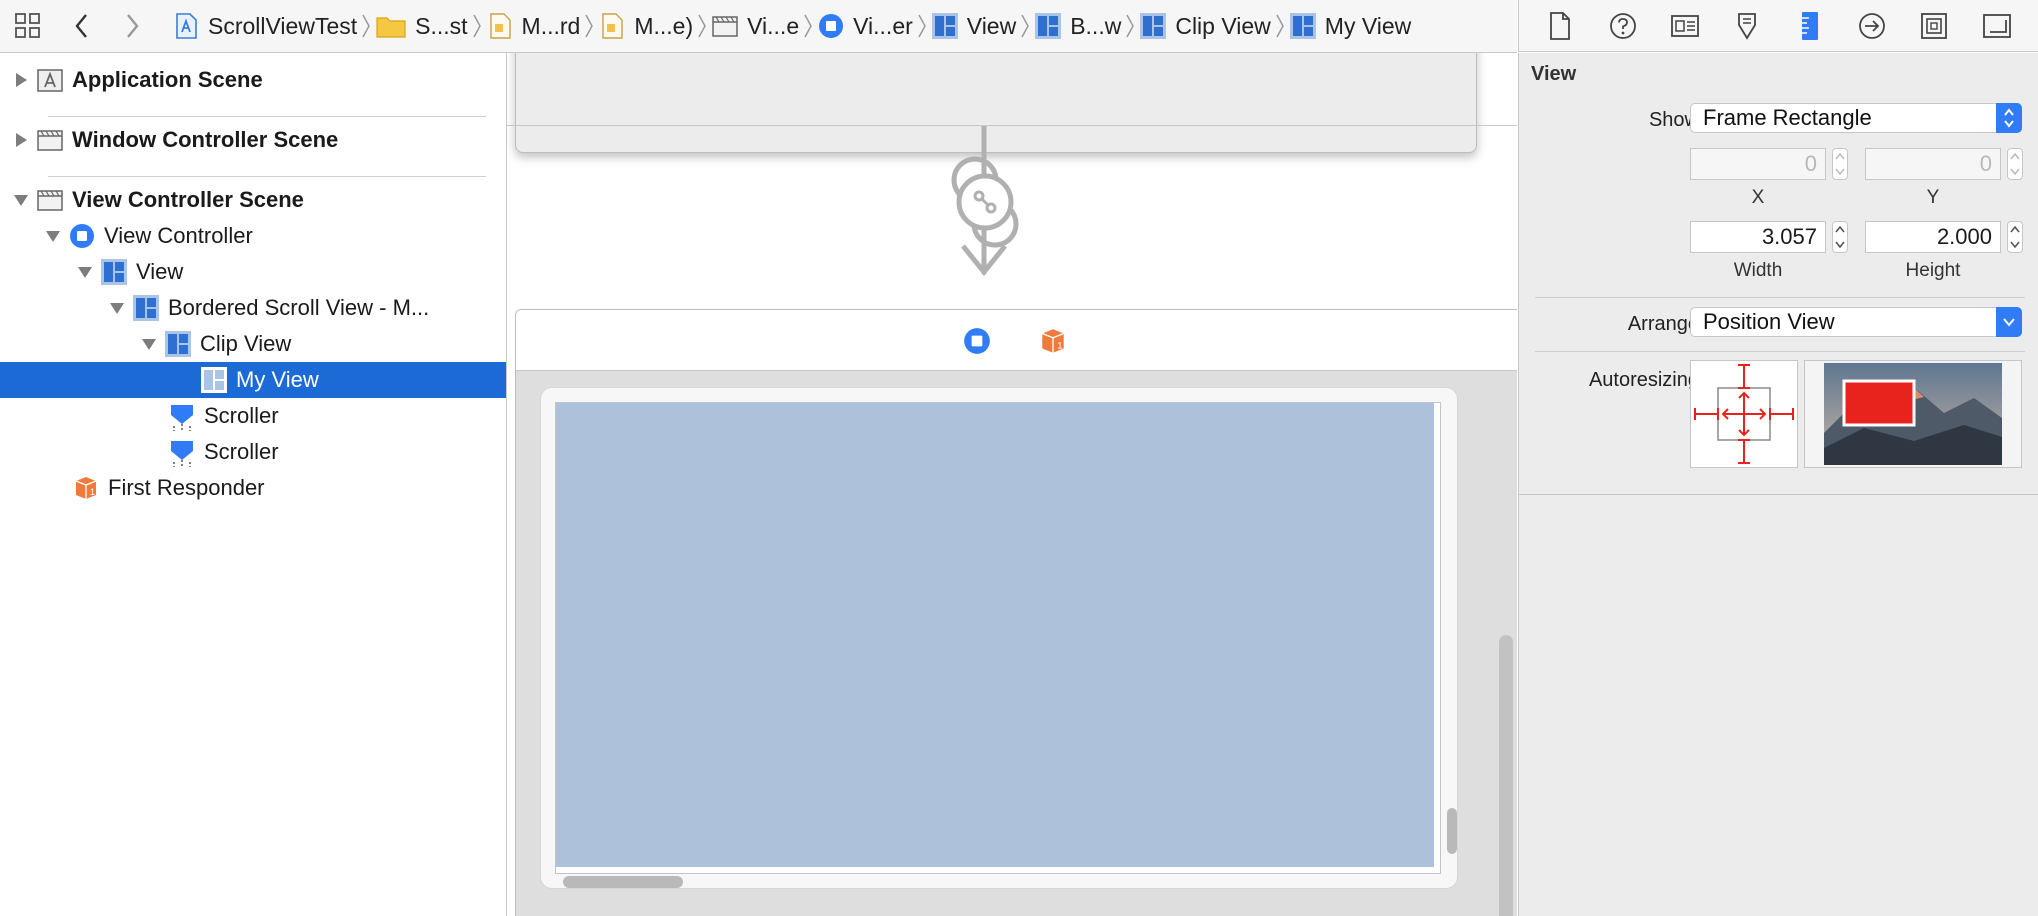 The width and height of the screenshot is (2038, 916). I want to click on svg-text: 1, so click(92, 492).